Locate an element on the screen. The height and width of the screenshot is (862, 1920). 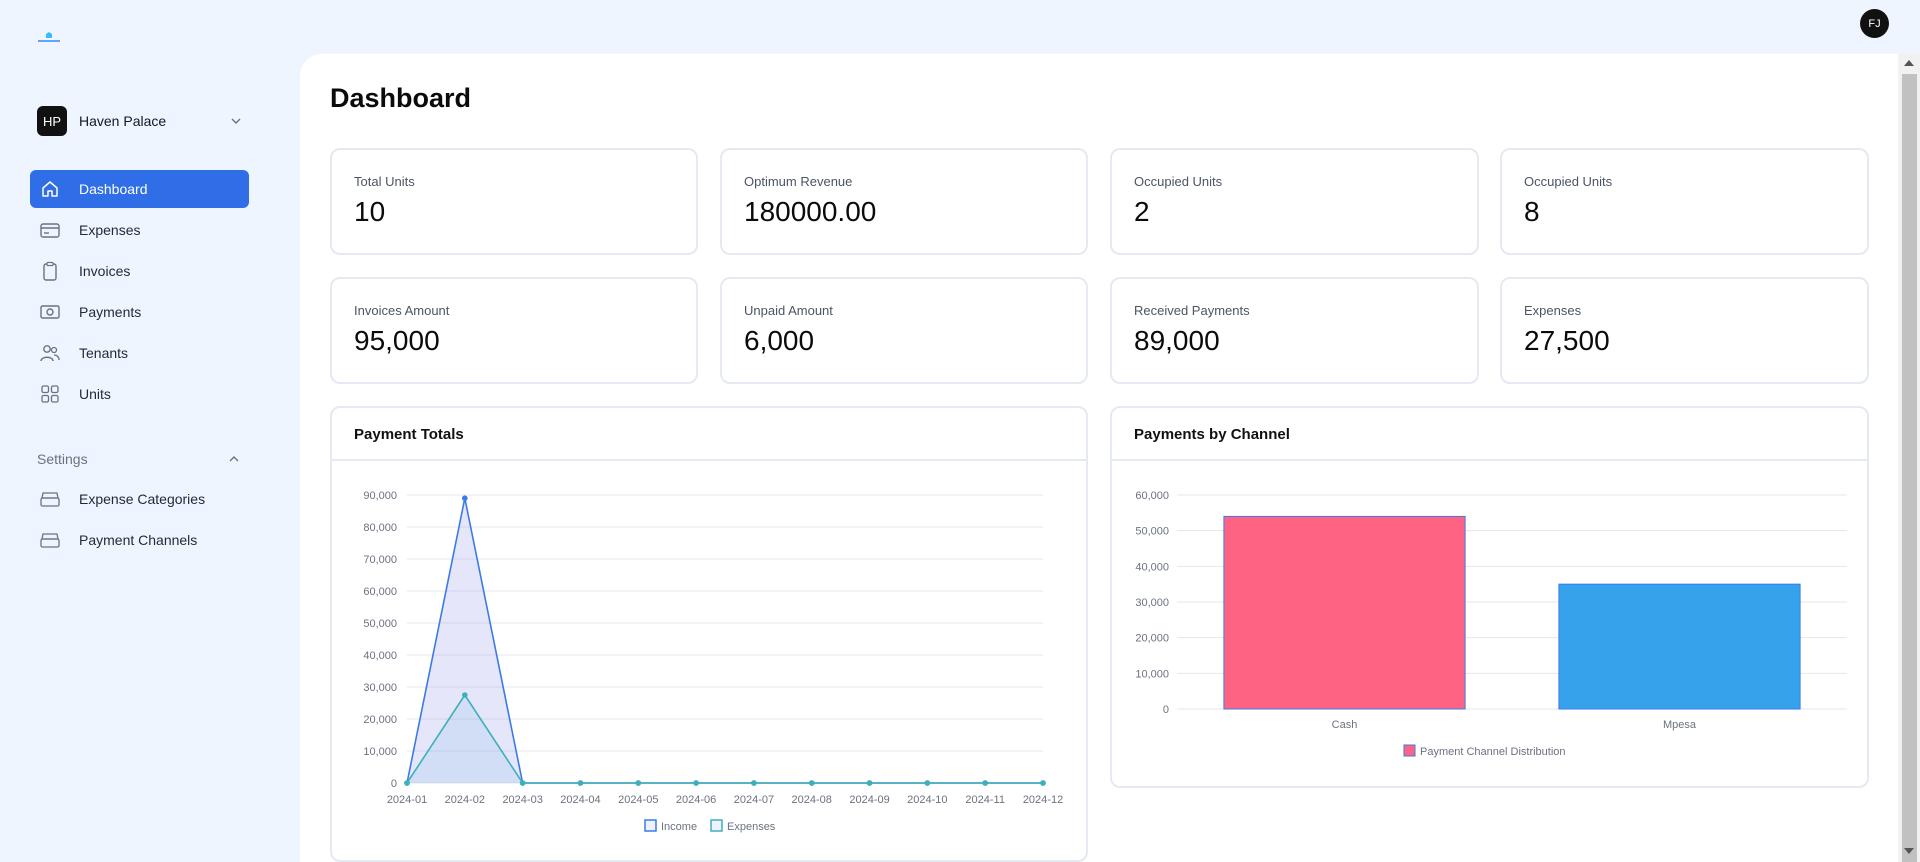
y-tick-label: 70,000 is located at coordinates (380, 560).